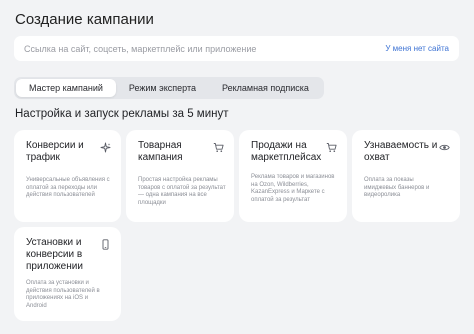 The width and height of the screenshot is (474, 334). I want to click on card-title: Узнаваемость и охват, so click(401, 151).